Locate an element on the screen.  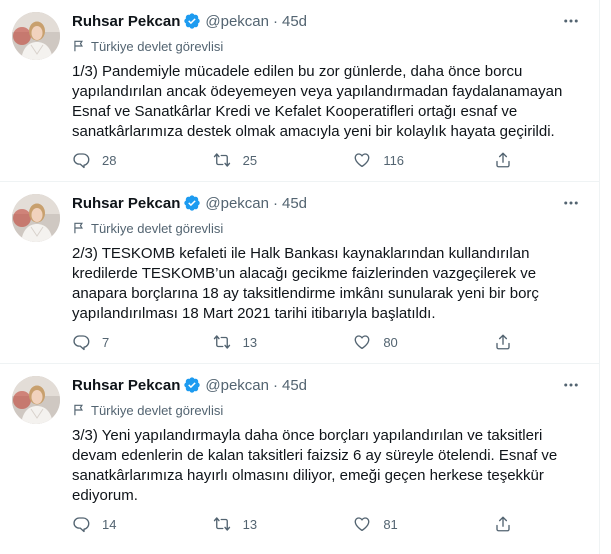
tweet-actions: 14 13 81 is located at coordinates (292, 524).